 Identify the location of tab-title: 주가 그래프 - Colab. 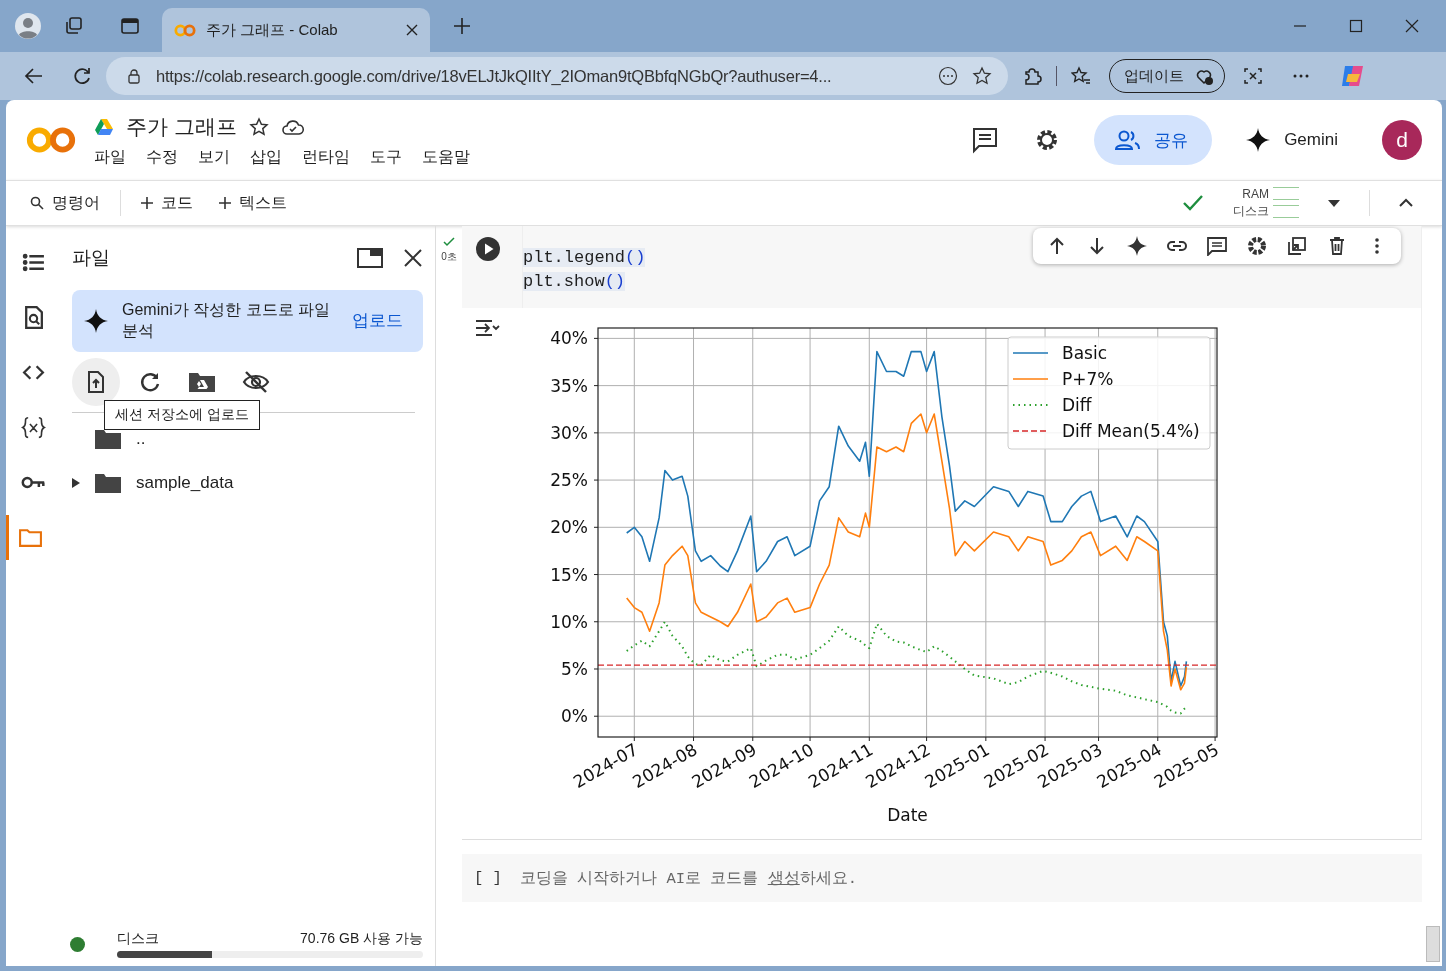
(272, 30).